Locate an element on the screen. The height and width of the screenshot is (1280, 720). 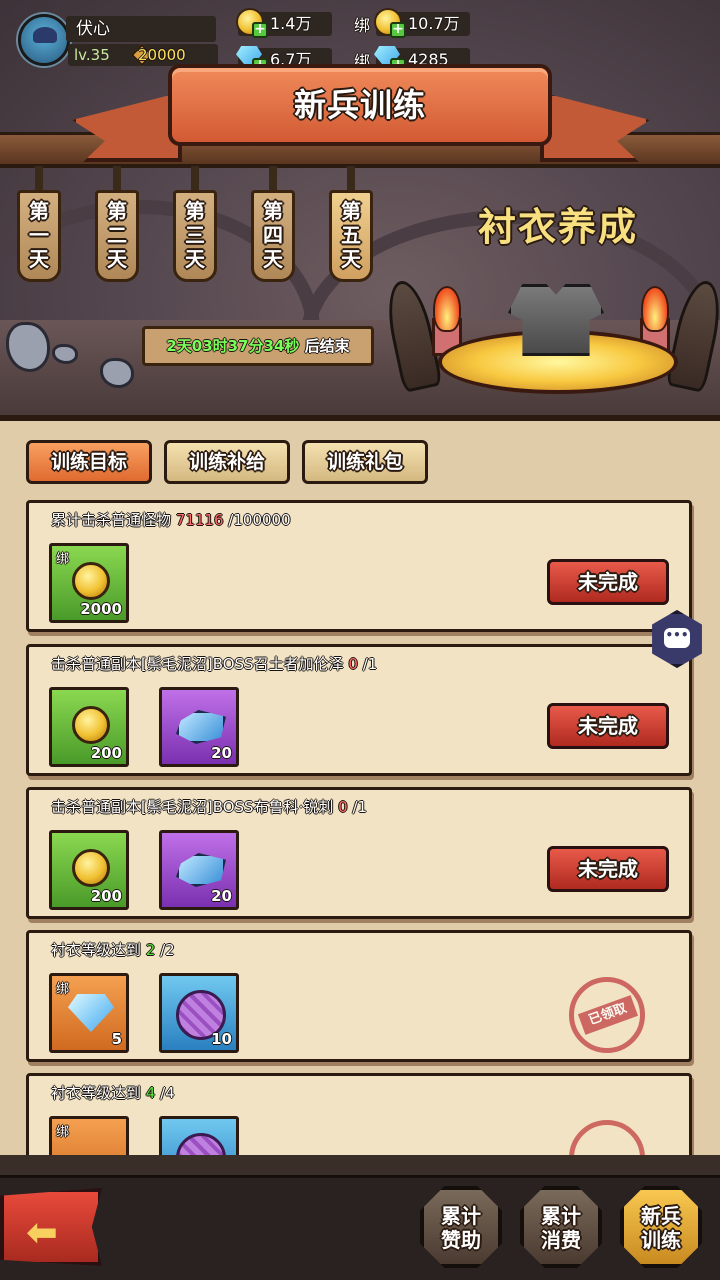
player-avatar is located at coordinates (44, 40).